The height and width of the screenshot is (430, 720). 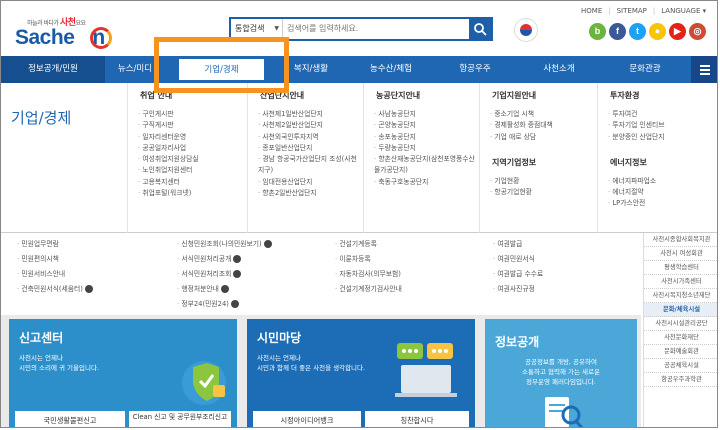 I want to click on menu-item: 구인게시판, so click(x=192, y=114).